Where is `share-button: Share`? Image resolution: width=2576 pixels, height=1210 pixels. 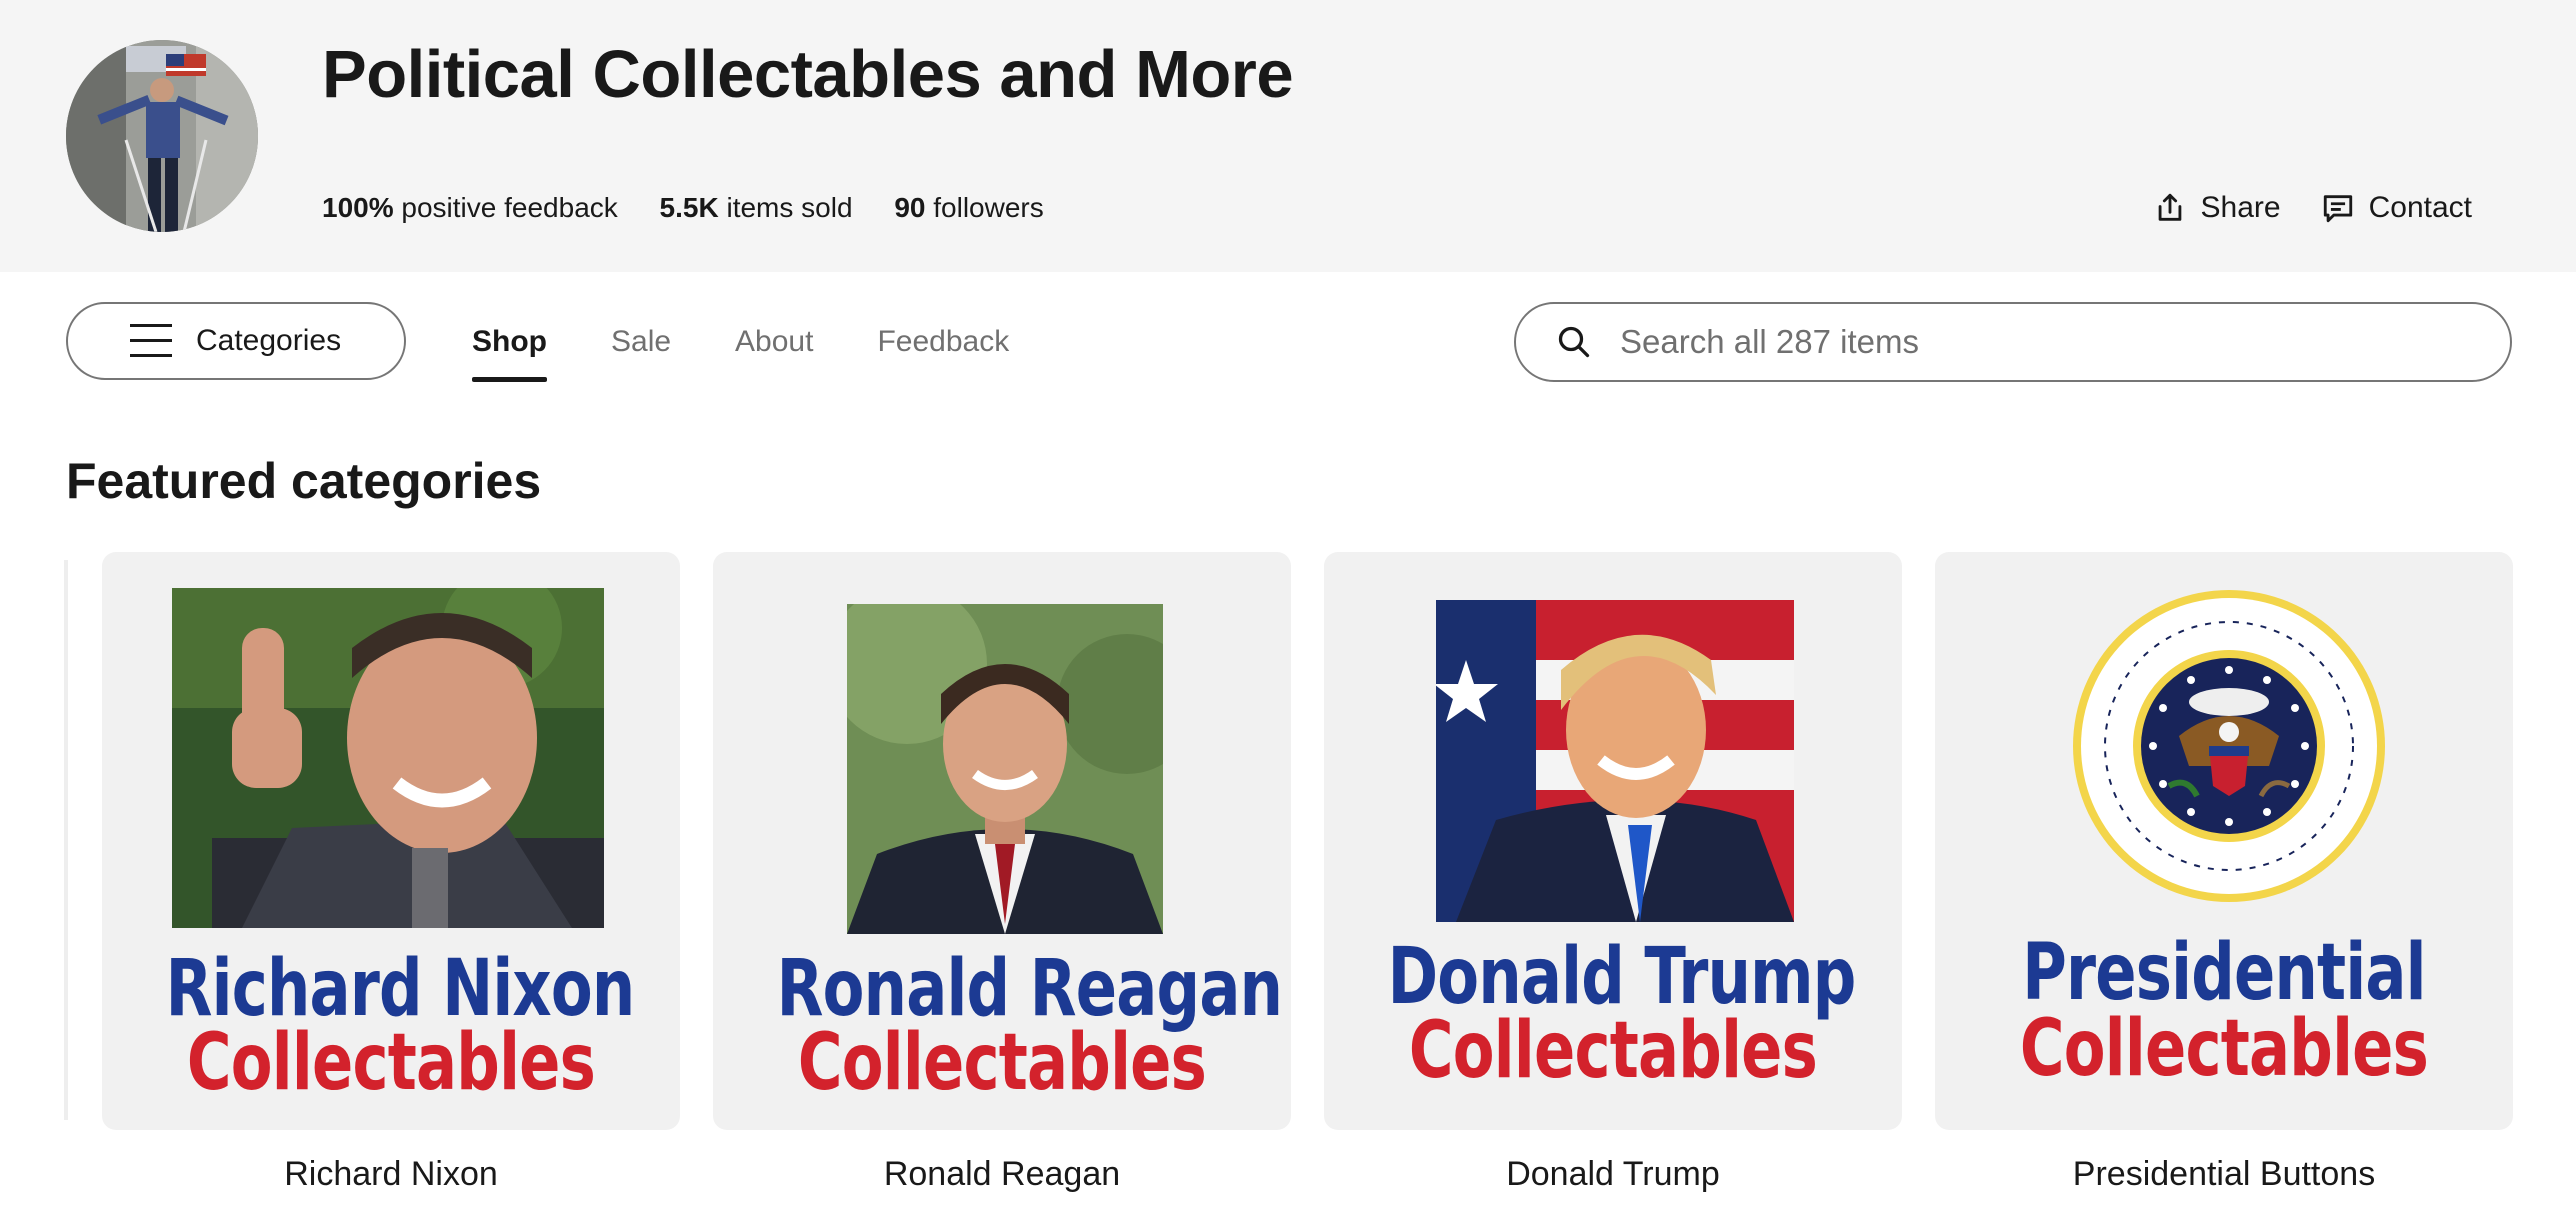 share-button: Share is located at coordinates (2217, 208).